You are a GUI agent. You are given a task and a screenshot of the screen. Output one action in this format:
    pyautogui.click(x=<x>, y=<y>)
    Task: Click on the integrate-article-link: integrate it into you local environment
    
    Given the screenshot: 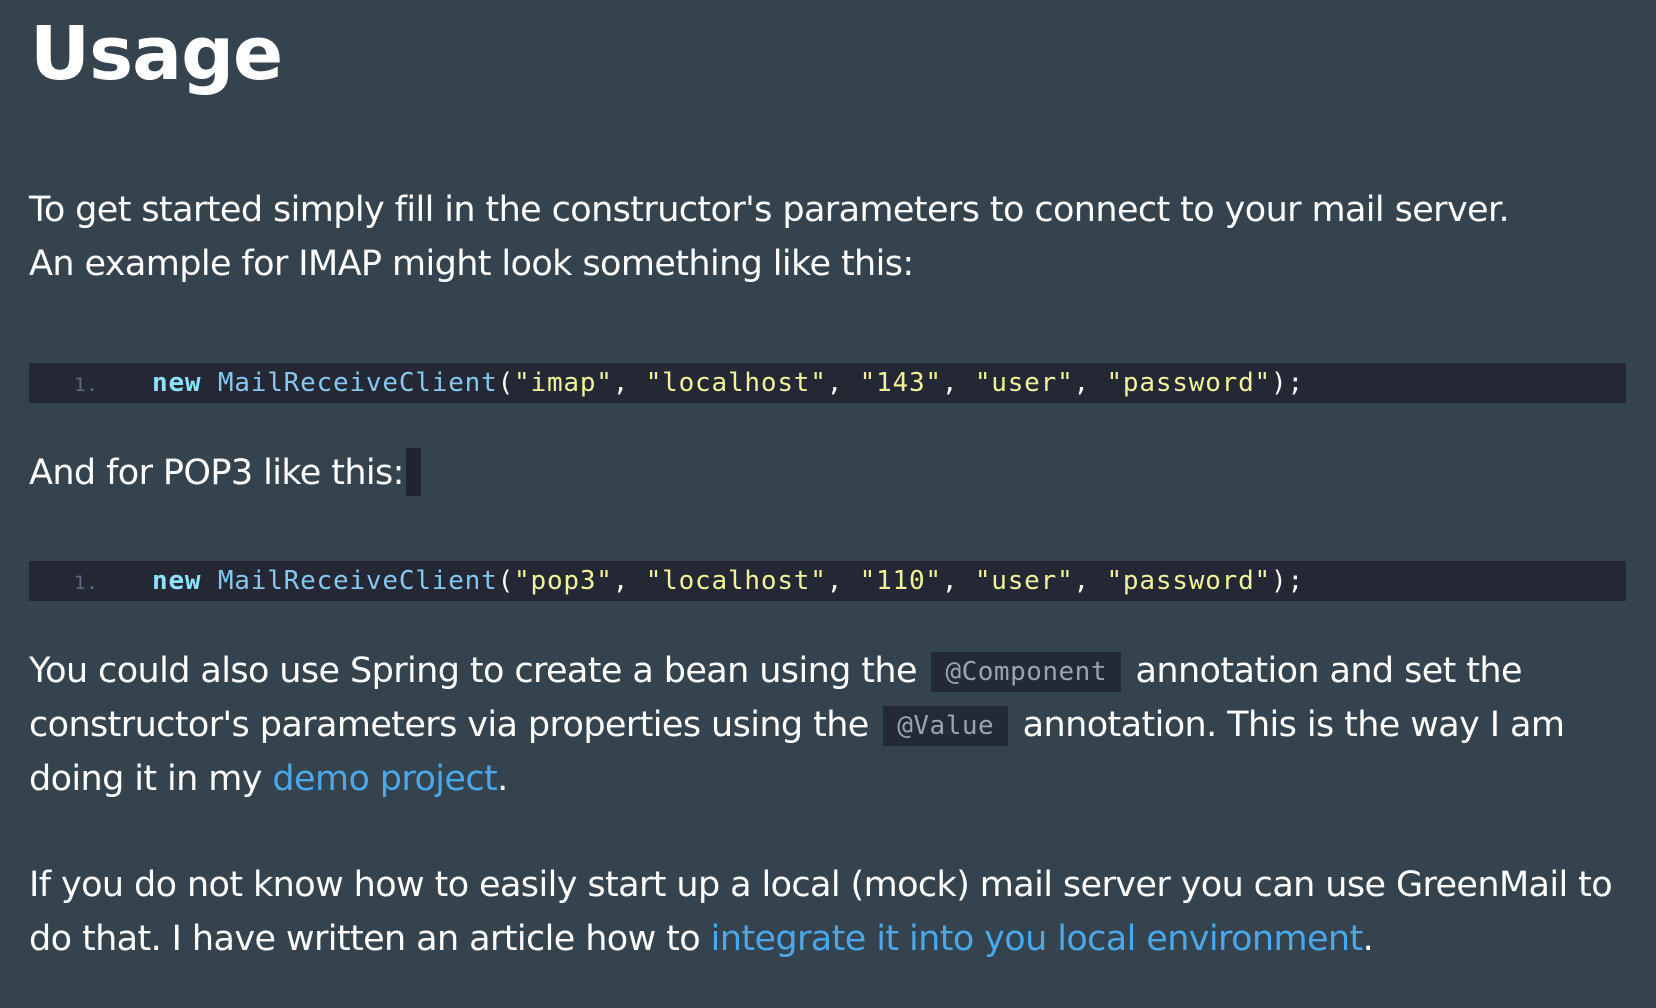 What is the action you would take?
    pyautogui.click(x=1037, y=939)
    